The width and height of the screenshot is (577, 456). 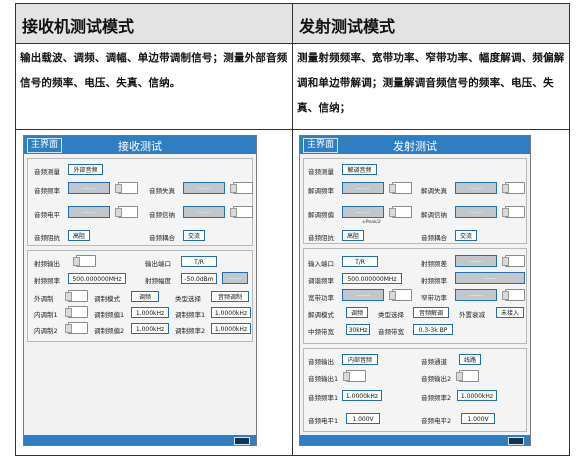 I want to click on peak-note: ±Peak/2, so click(x=371, y=222).